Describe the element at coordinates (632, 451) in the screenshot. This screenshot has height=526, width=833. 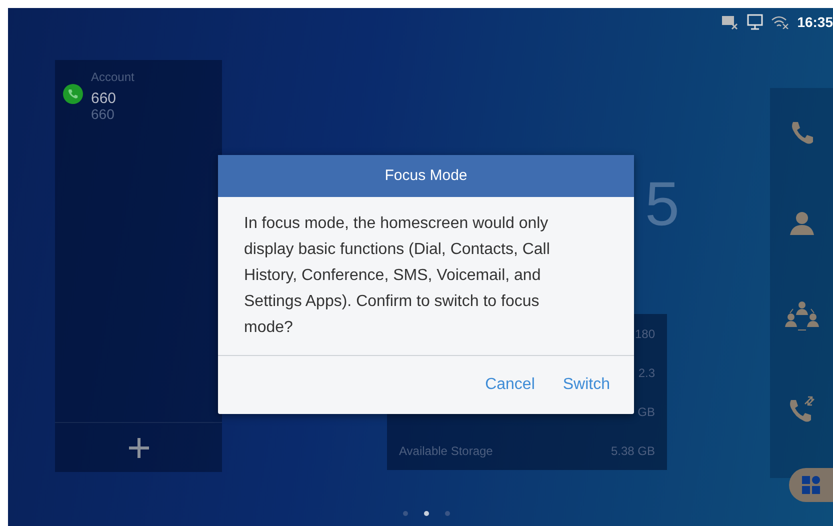
I see `storage-value: 5.38 GB` at that location.